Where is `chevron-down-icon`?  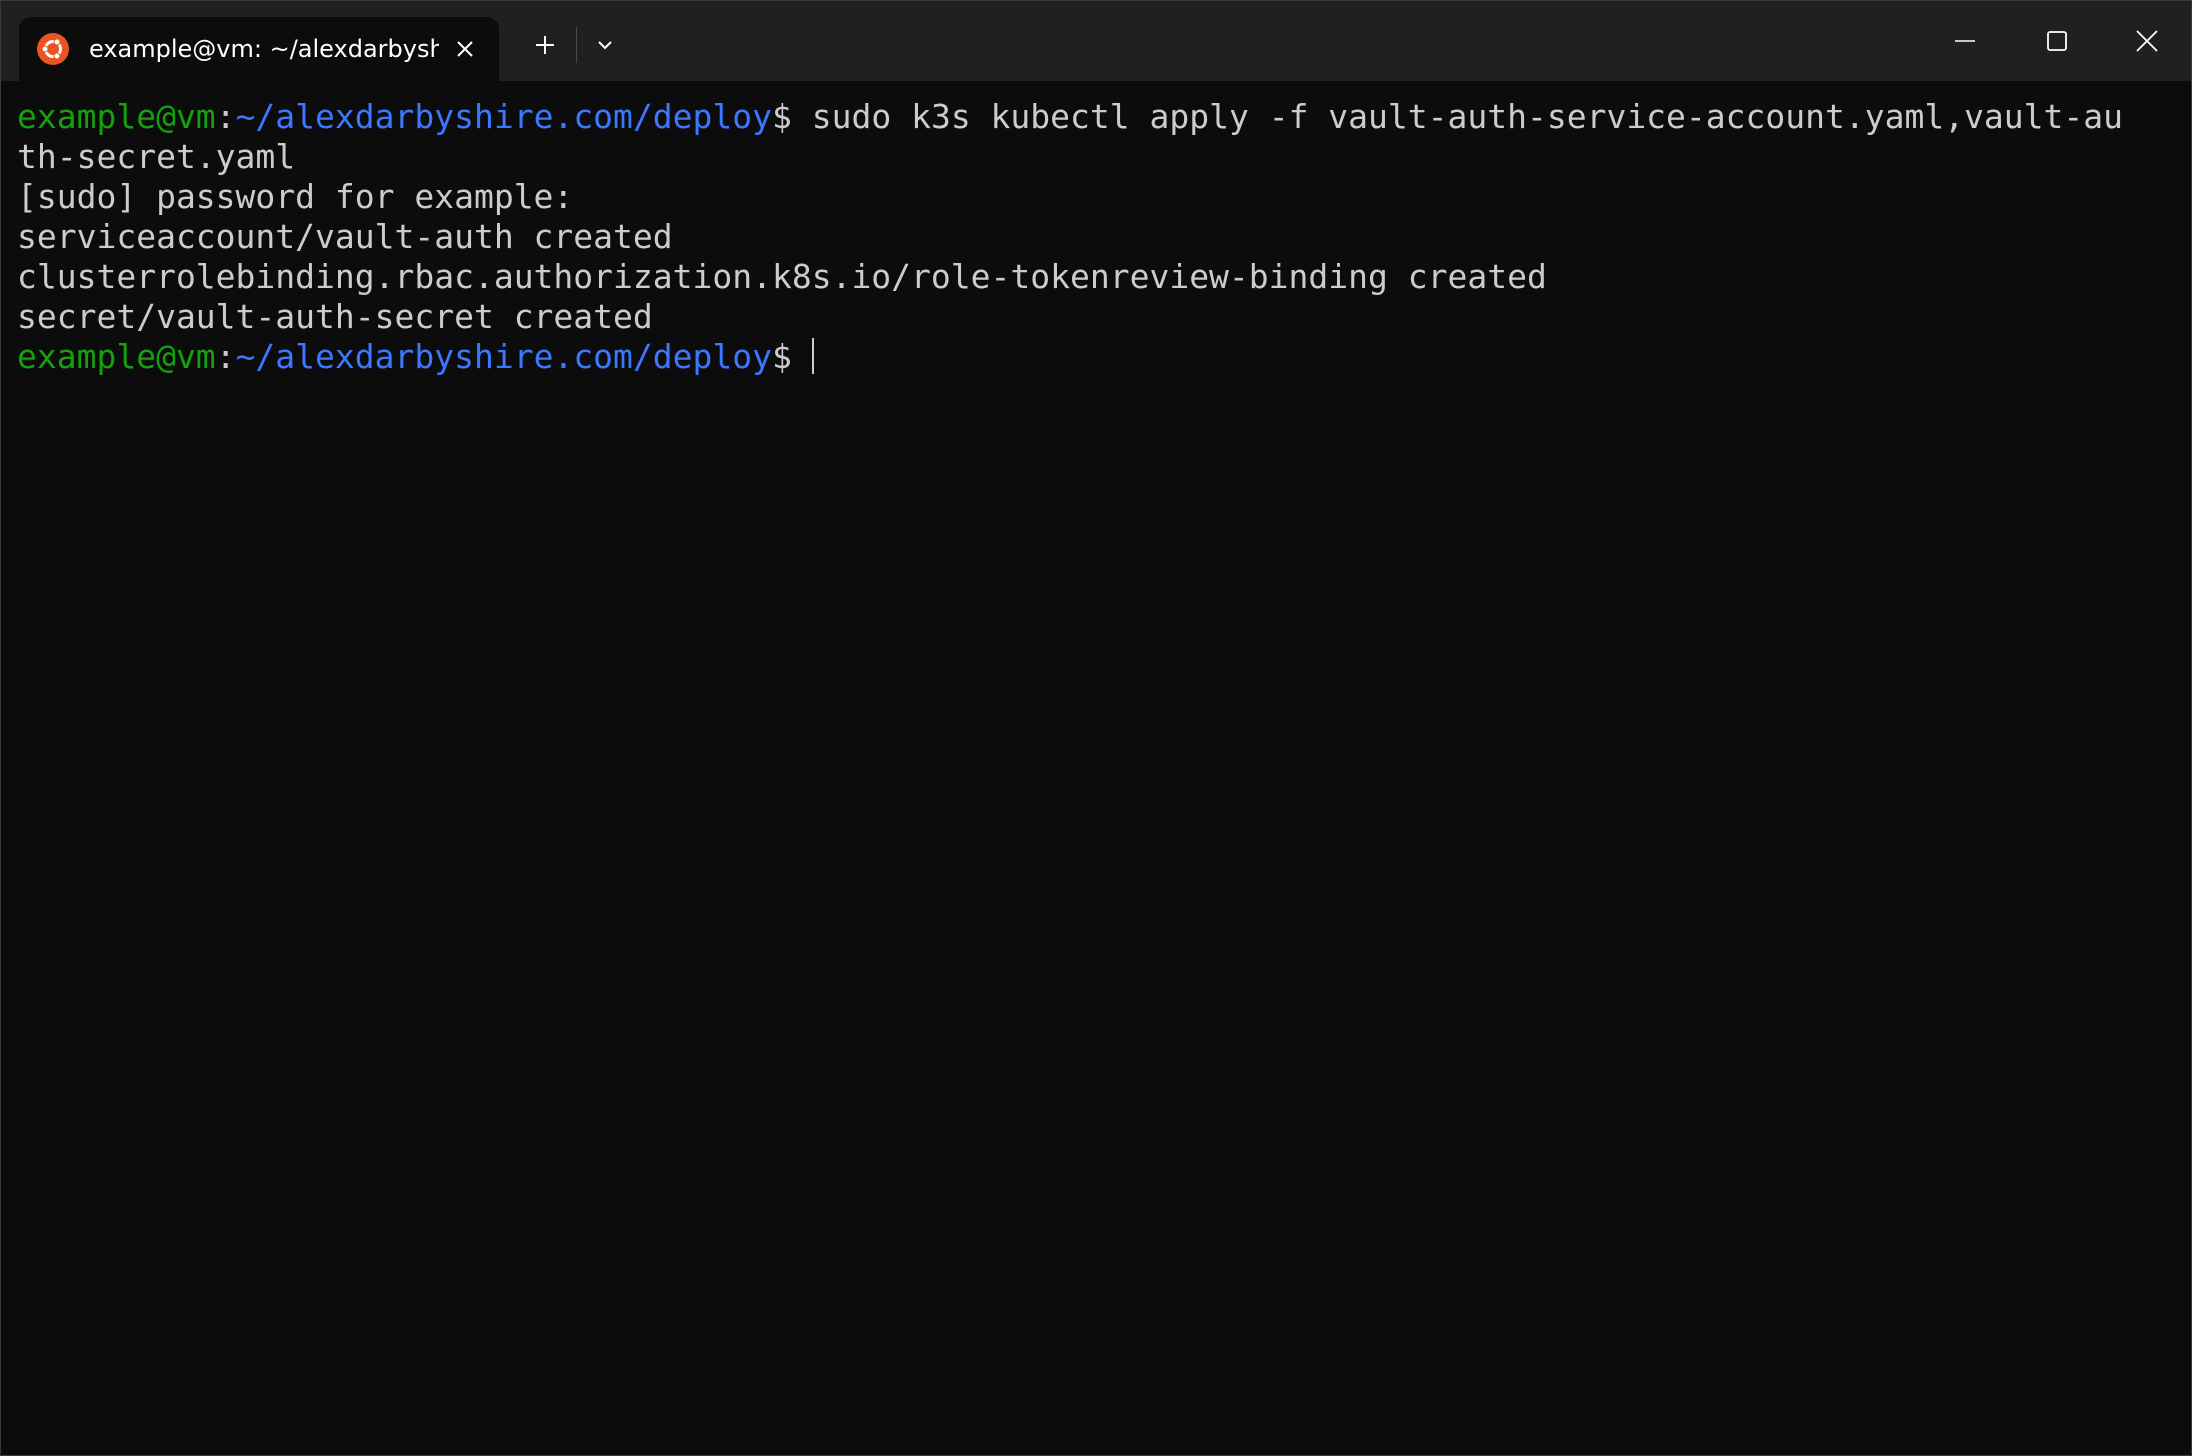 chevron-down-icon is located at coordinates (605, 45).